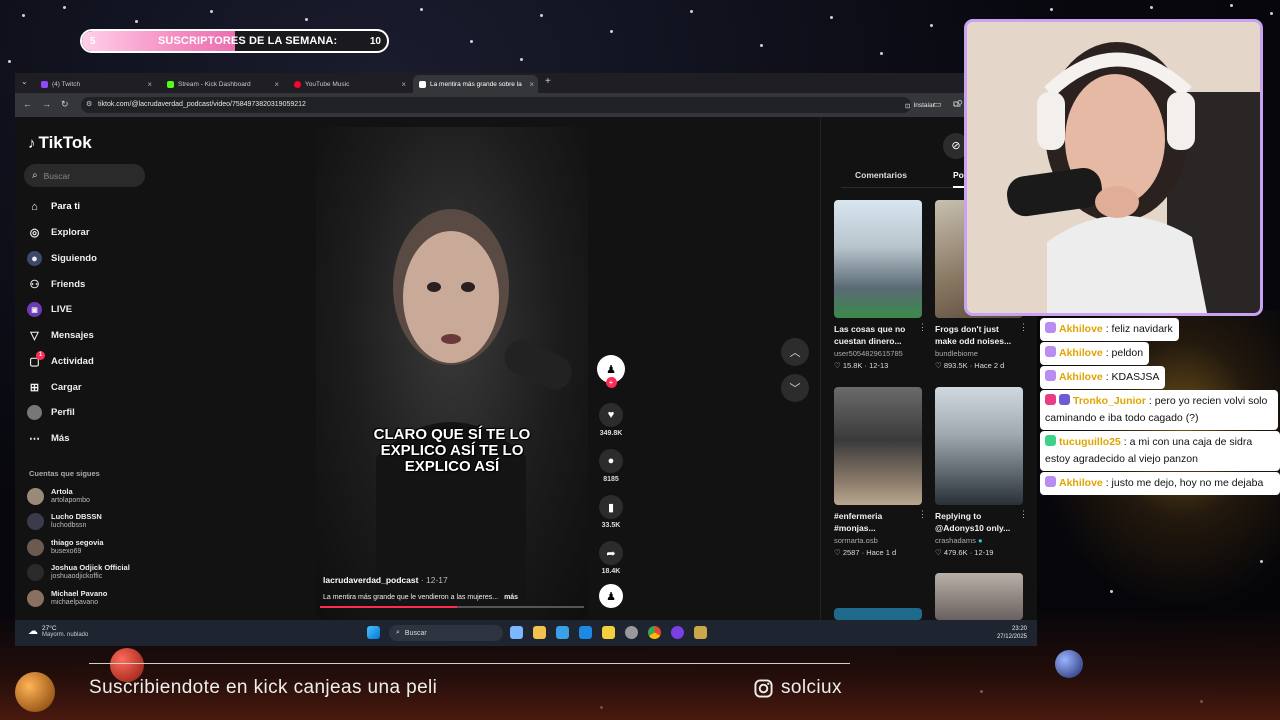 This screenshot has width=1280, height=720. Describe the element at coordinates (56, 284) in the screenshot. I see `nav-friends: ⚇ Friends` at that location.